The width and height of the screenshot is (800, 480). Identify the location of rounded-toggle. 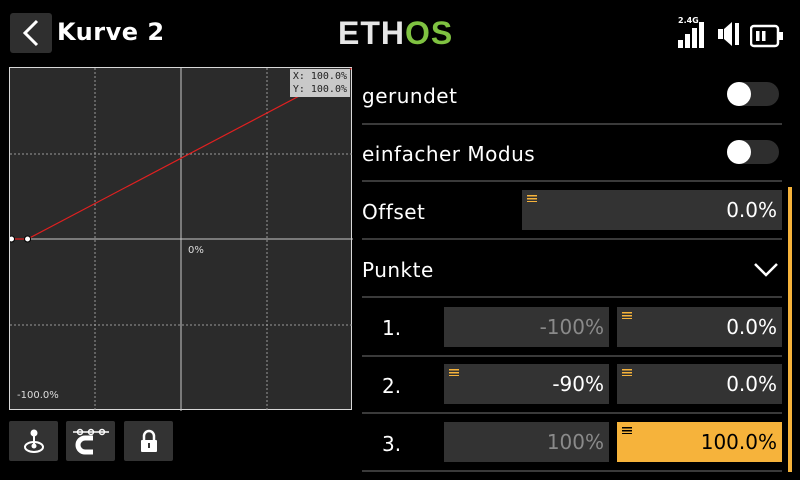
(753, 94).